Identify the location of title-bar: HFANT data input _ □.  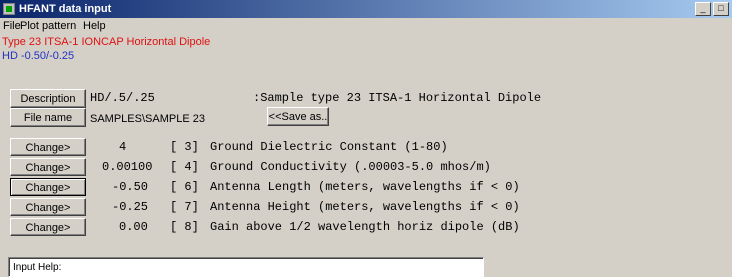
(366, 9).